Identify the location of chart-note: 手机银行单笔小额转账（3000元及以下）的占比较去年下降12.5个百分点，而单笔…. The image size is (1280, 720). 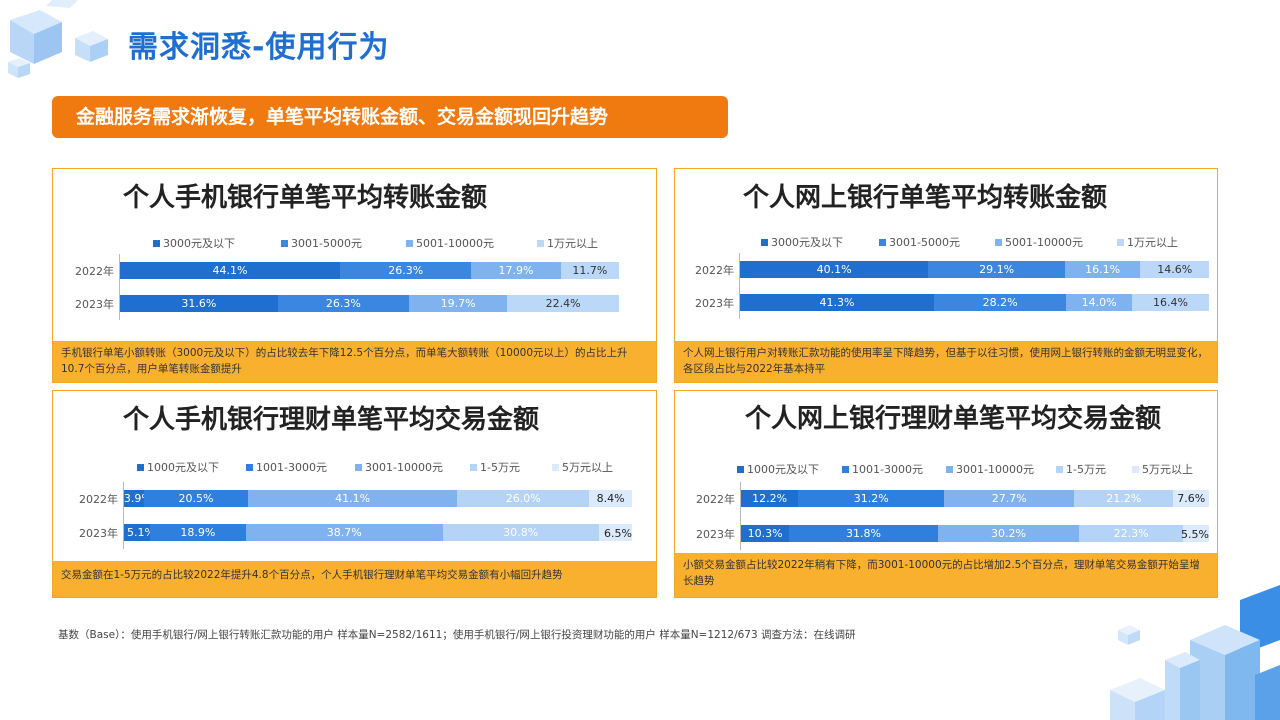
(354, 361).